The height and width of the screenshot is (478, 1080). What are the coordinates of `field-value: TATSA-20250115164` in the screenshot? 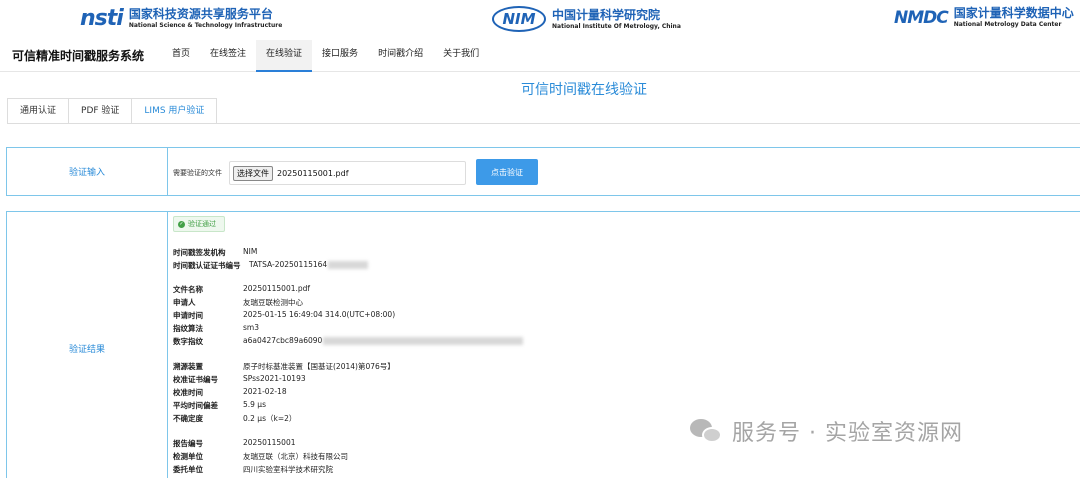 It's located at (309, 264).